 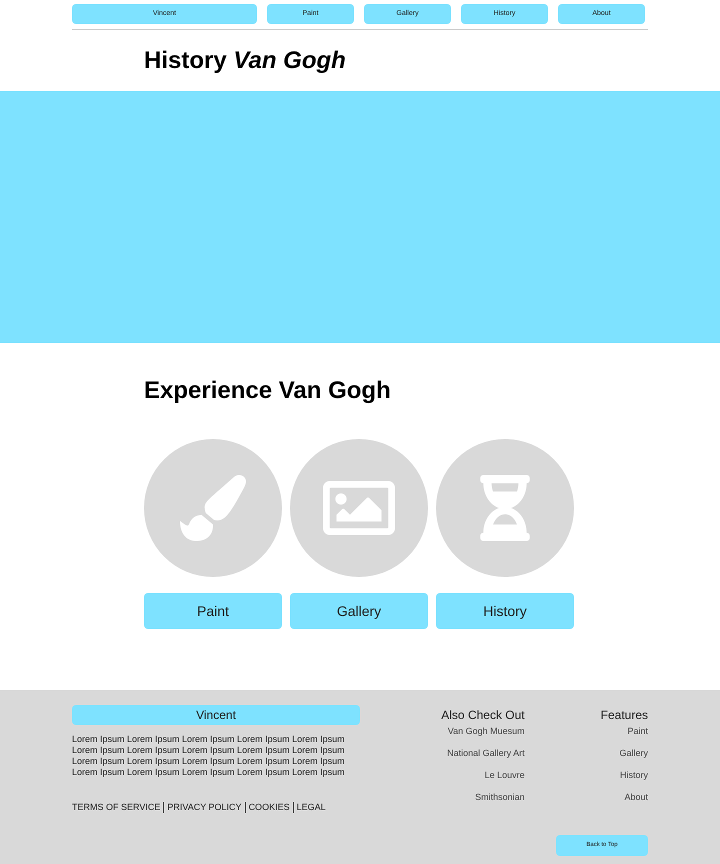 What do you see at coordinates (204, 807) in the screenshot?
I see `legal-link: PRIVACY POLICY` at bounding box center [204, 807].